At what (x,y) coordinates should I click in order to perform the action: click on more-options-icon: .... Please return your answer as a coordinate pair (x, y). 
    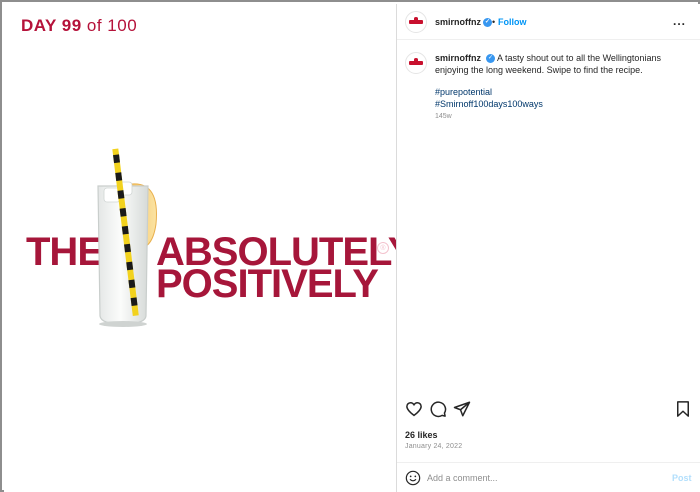
    Looking at the image, I should click on (679, 21).